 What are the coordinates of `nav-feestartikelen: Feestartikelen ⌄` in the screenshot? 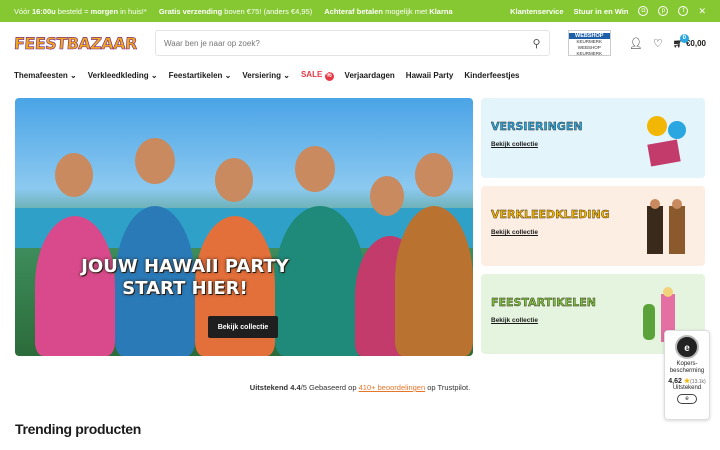 It's located at (200, 75).